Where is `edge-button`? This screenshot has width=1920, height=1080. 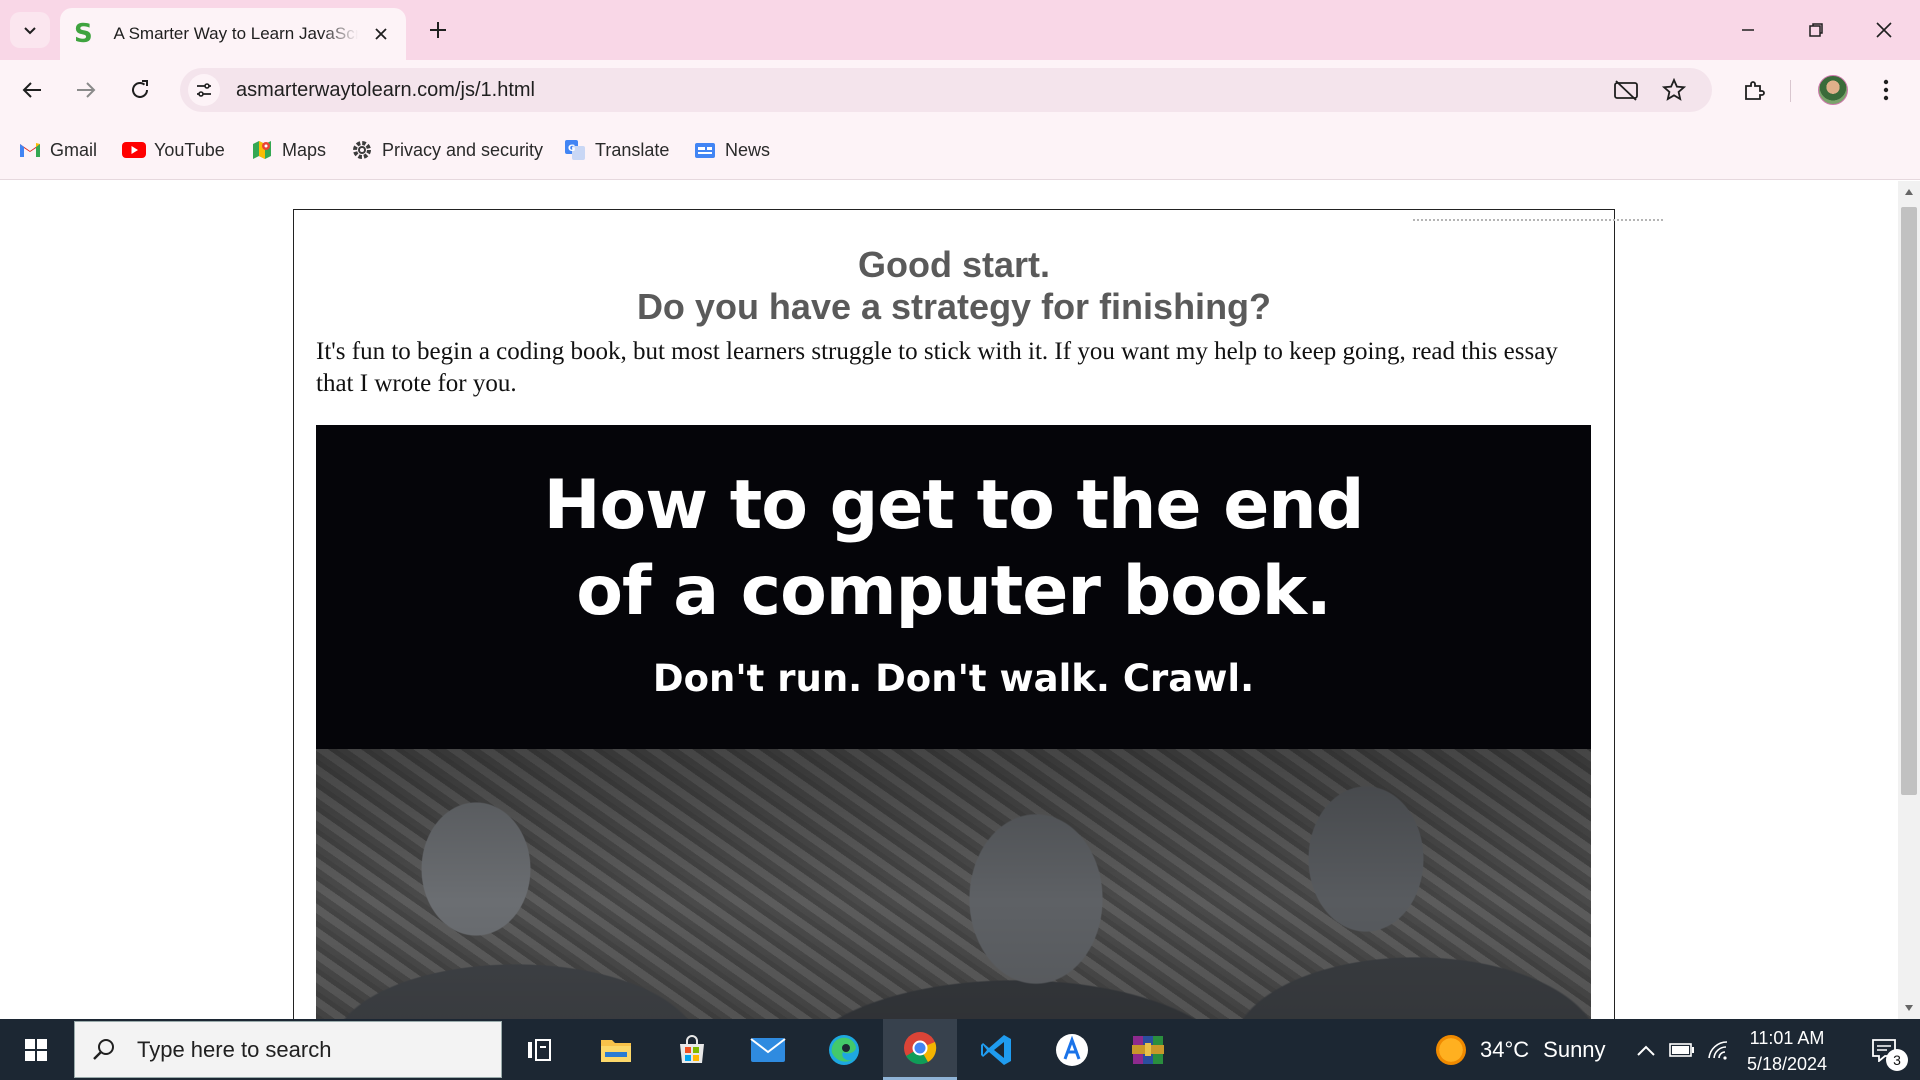
edge-button is located at coordinates (844, 1049).